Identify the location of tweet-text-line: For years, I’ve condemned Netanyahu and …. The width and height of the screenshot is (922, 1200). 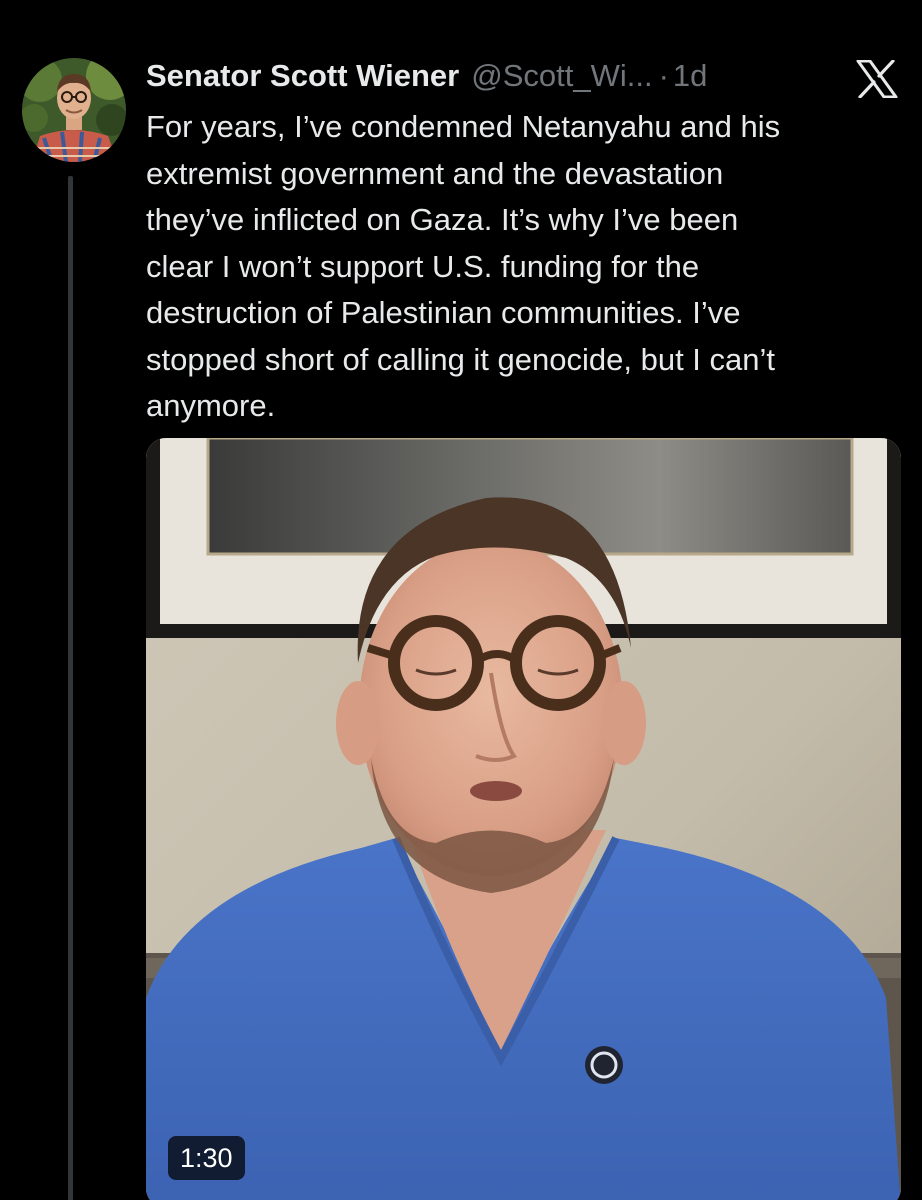
(463, 126).